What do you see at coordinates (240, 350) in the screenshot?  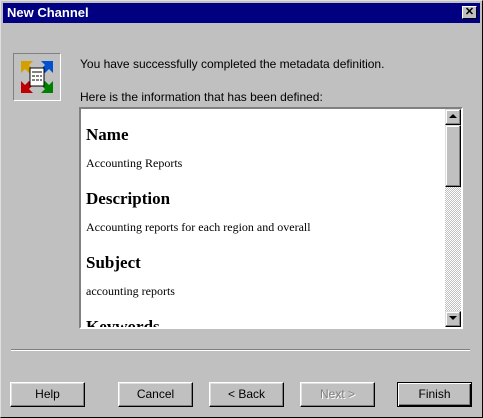 I see `separator` at bounding box center [240, 350].